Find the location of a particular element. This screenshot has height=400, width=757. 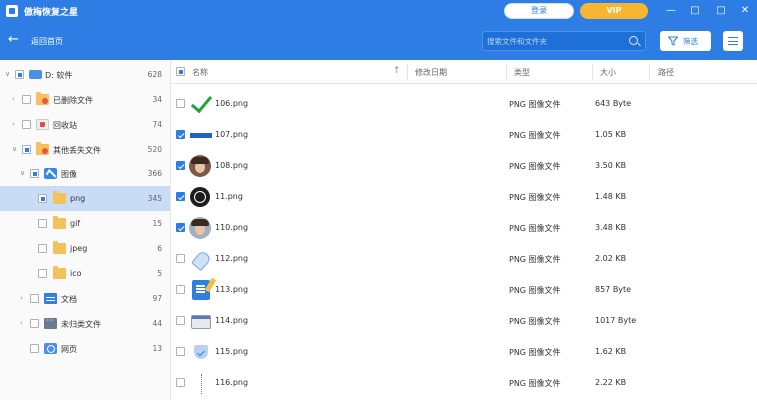

tree-item-count: 15 is located at coordinates (157, 223).